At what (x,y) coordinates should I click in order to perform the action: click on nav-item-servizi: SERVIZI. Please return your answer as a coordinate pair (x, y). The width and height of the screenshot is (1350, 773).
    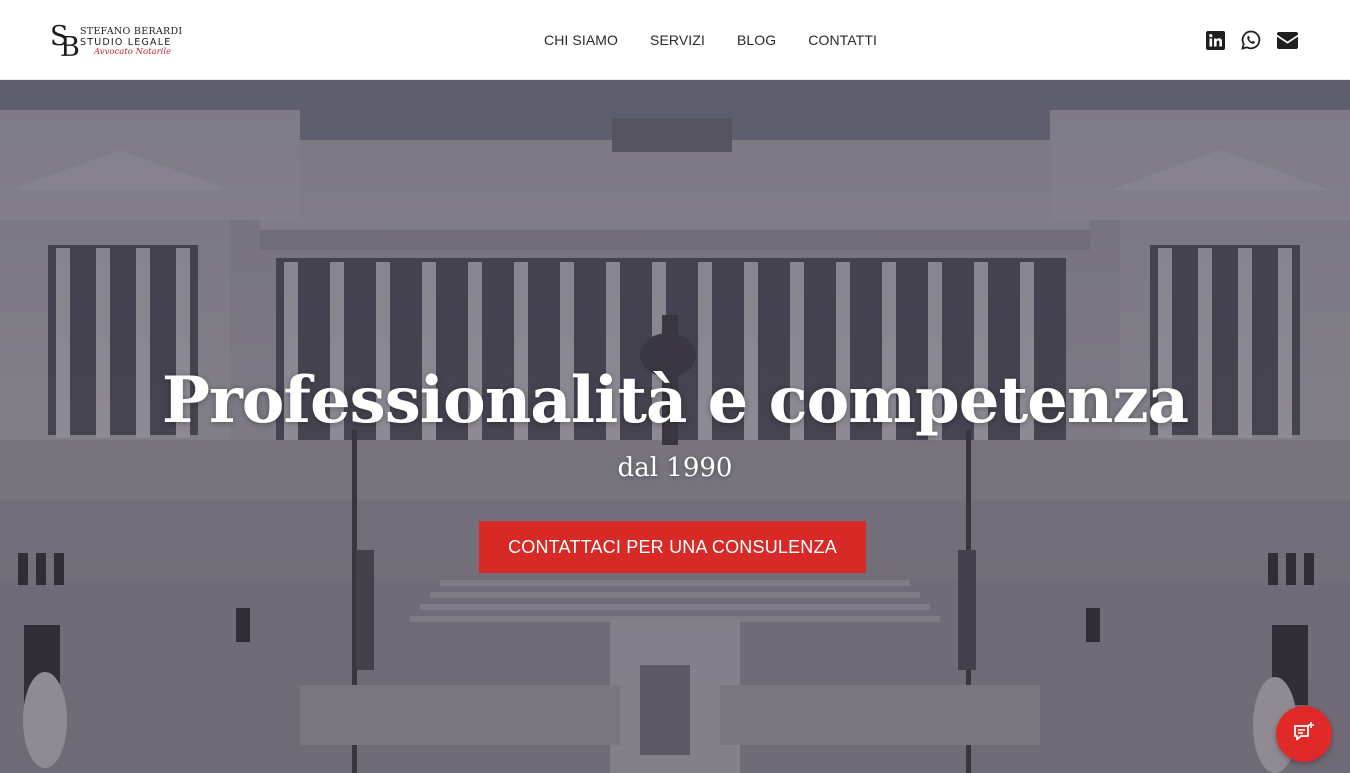
    Looking at the image, I should click on (677, 40).